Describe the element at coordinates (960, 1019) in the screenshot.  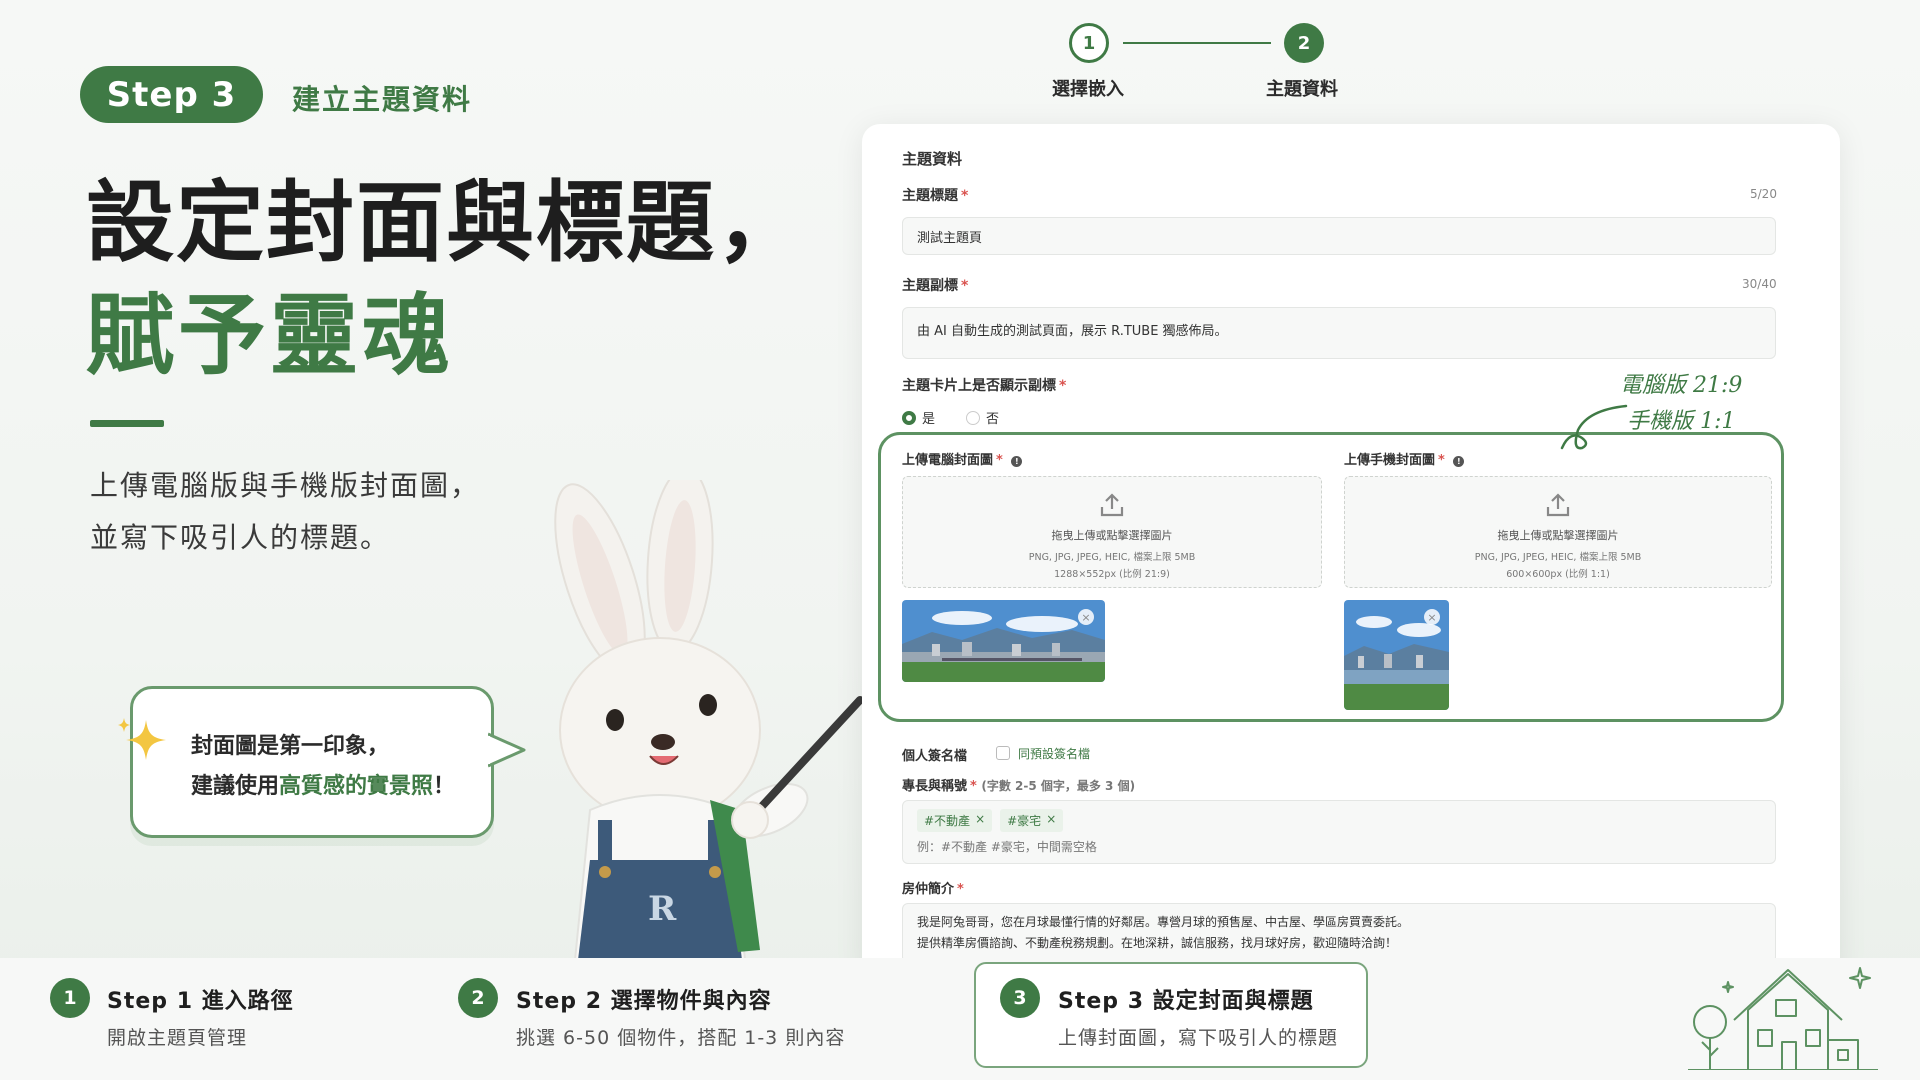
I see `bottom-step-bar` at that location.